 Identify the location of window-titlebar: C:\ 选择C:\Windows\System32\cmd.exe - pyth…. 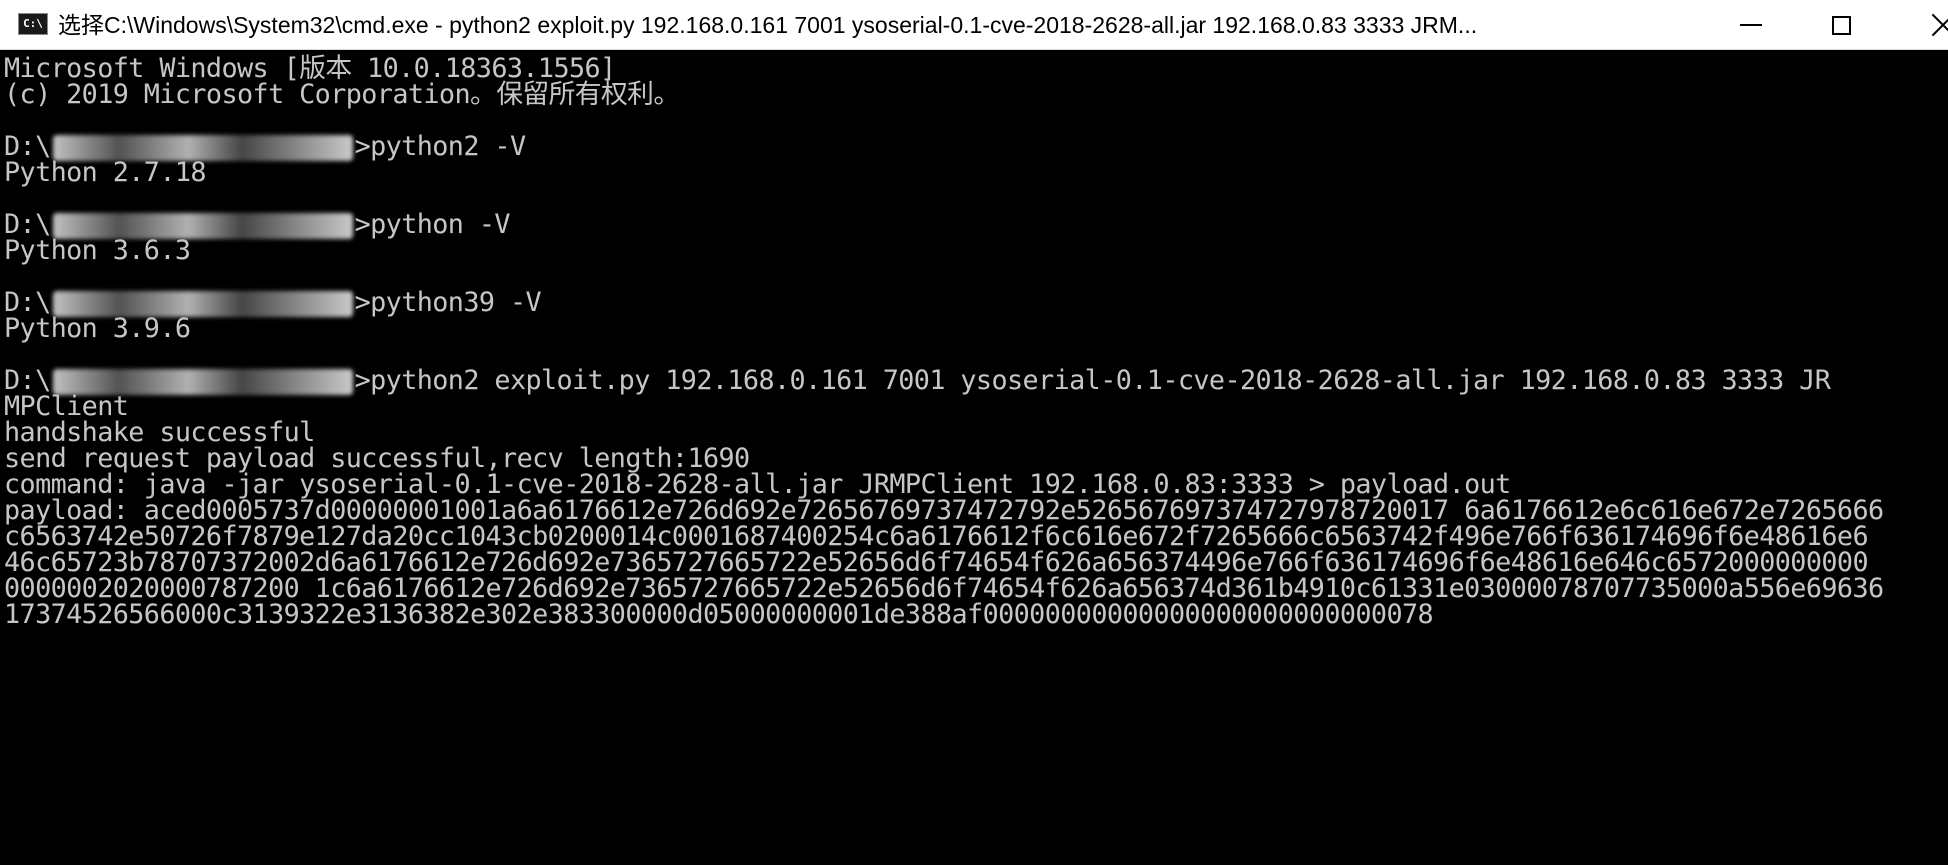
(974, 25).